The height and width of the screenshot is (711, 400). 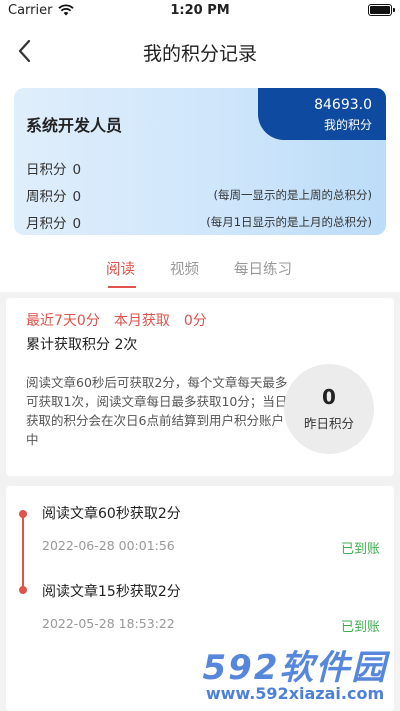 What do you see at coordinates (292, 195) in the screenshot?
I see `weekly-points-note: (每周一显示的是上周的总积分)` at bounding box center [292, 195].